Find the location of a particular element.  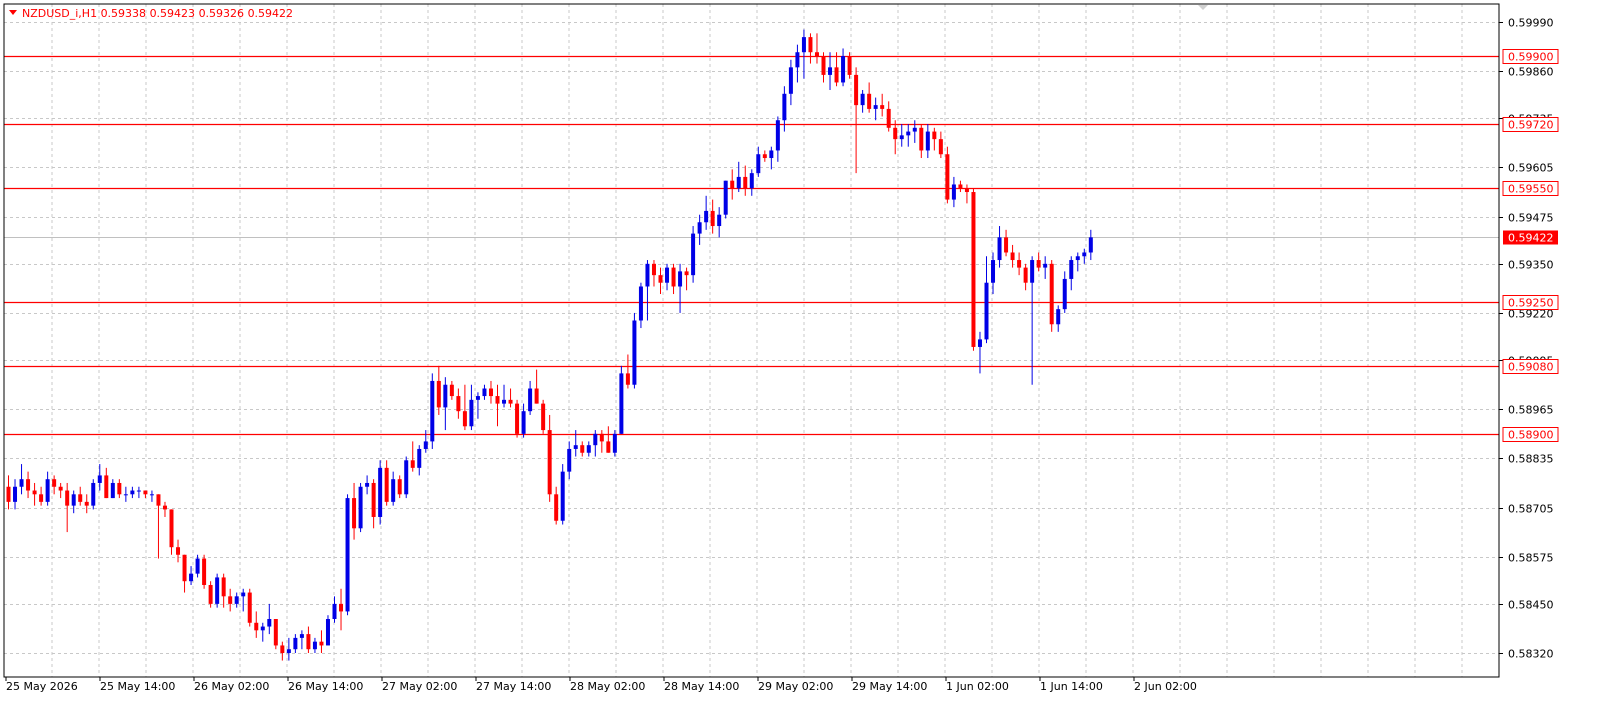

header-open: 0.59338 is located at coordinates (124, 13).